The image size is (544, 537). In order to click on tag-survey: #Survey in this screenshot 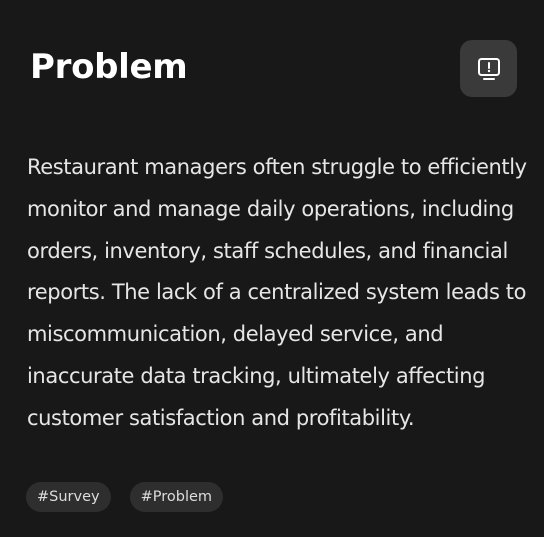, I will do `click(68, 497)`.